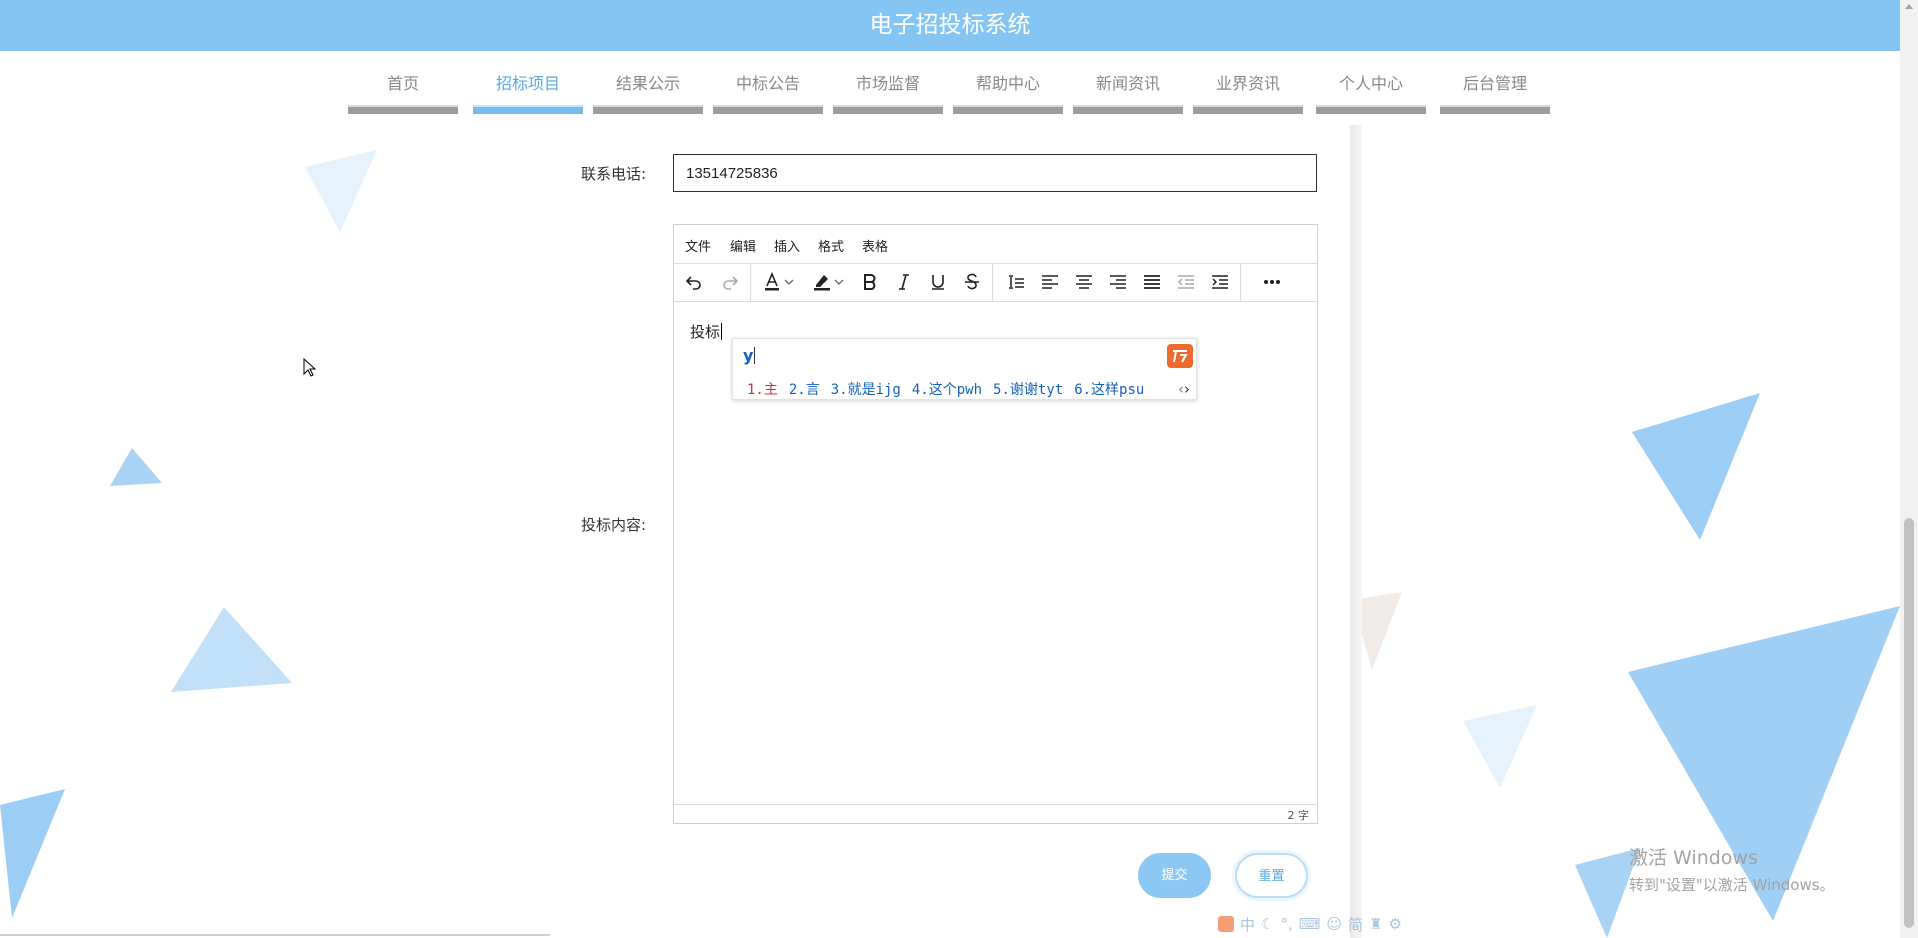  What do you see at coordinates (1248, 94) in the screenshot?
I see `nav-item-industry-news: 业界资讯` at bounding box center [1248, 94].